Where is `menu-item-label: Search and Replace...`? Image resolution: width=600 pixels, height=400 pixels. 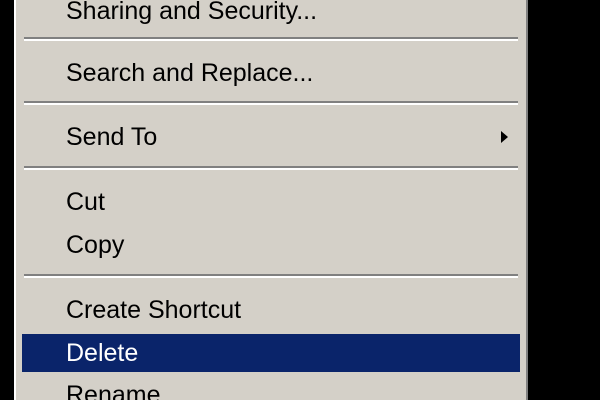 menu-item-label: Search and Replace... is located at coordinates (190, 73).